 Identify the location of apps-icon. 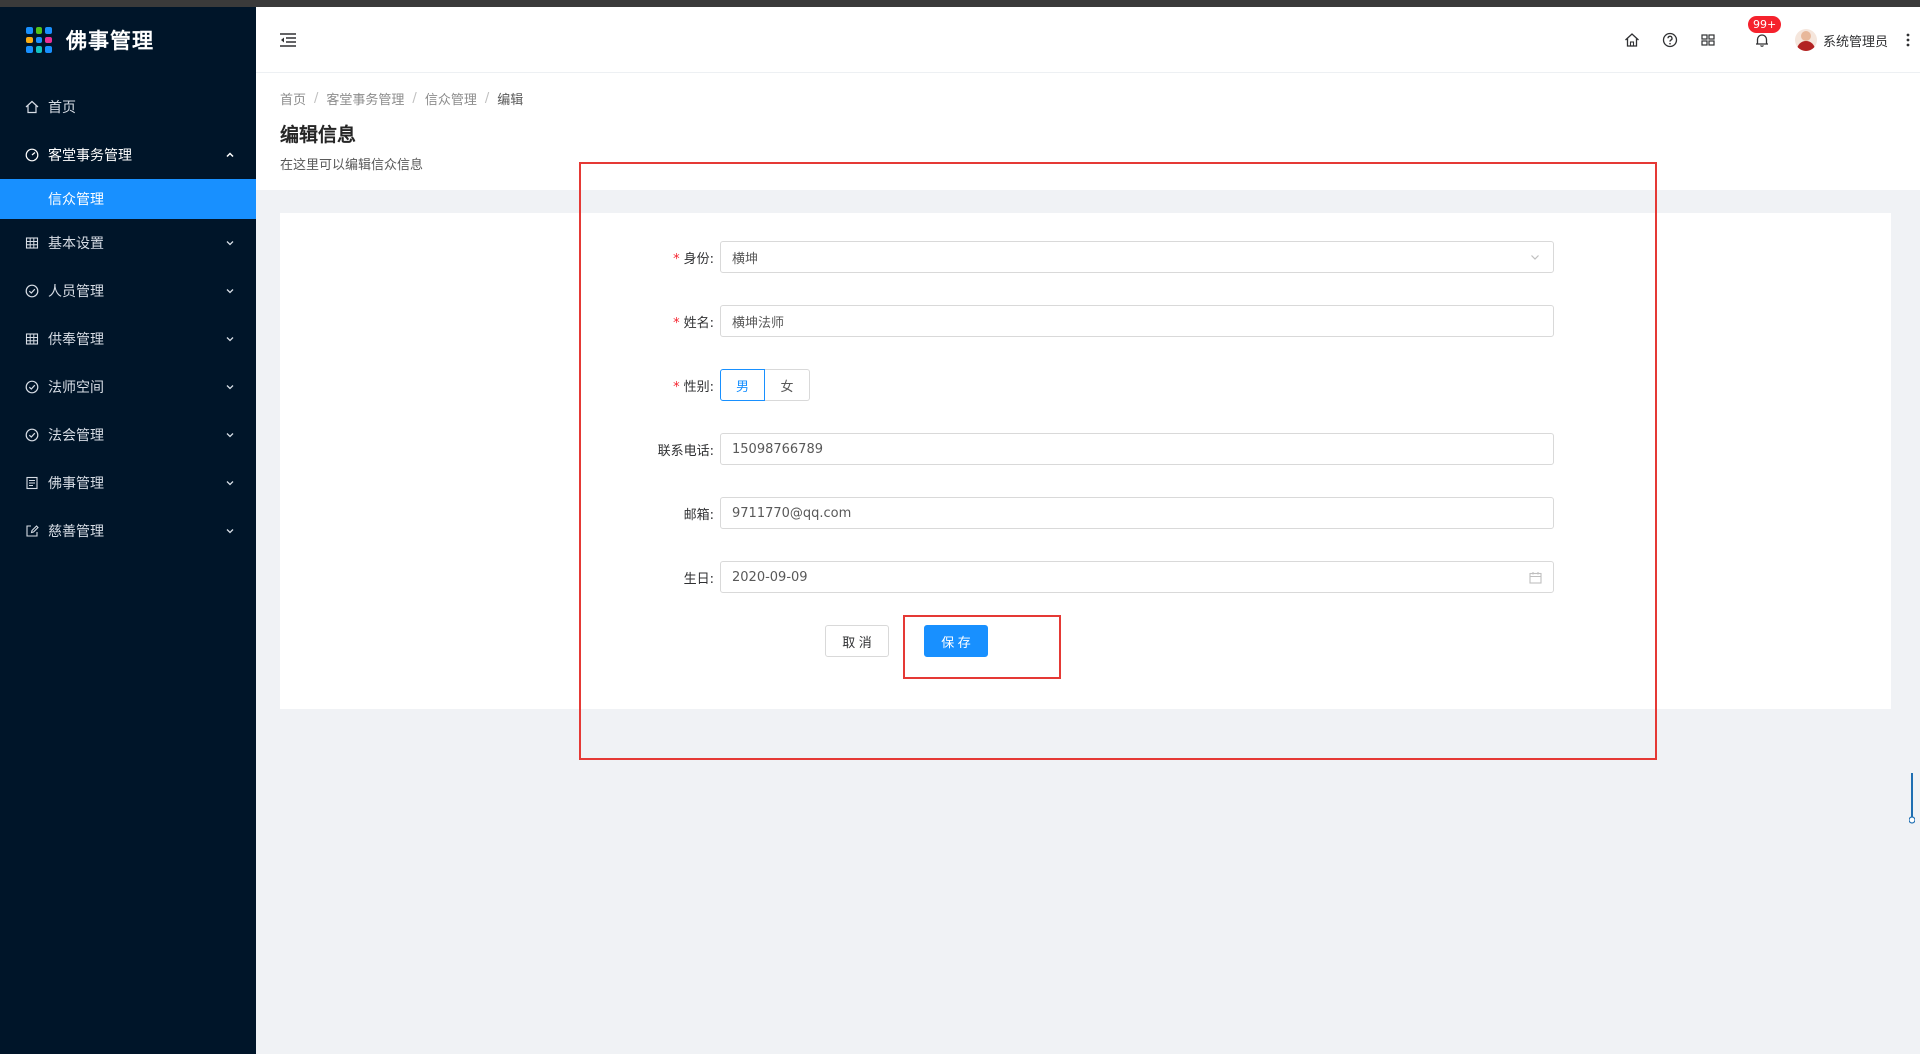
(1708, 40).